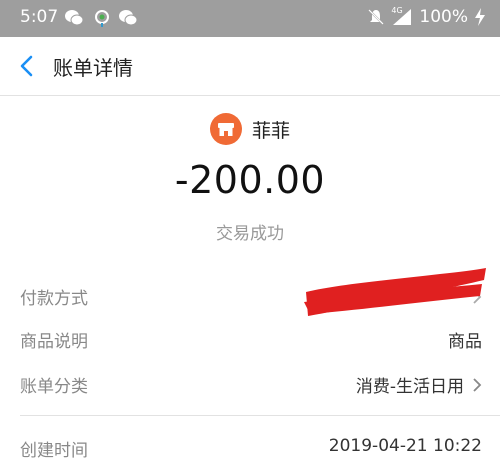  What do you see at coordinates (54, 387) in the screenshot?
I see `category-label: 账单分类` at bounding box center [54, 387].